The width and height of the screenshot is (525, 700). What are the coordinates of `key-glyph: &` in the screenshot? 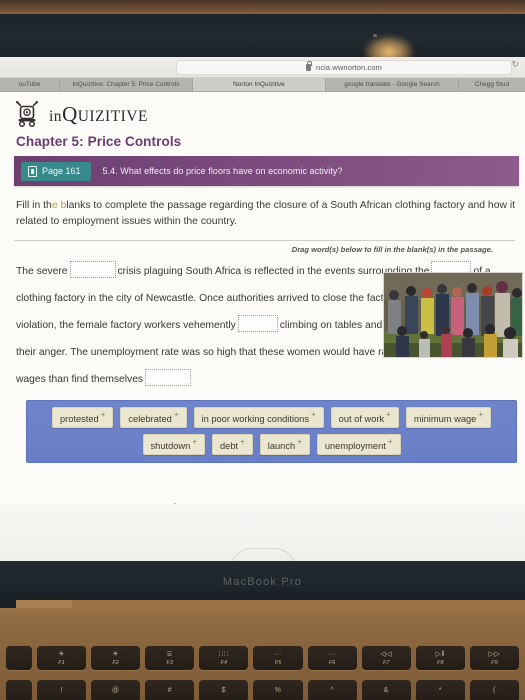 It's located at (386, 690).